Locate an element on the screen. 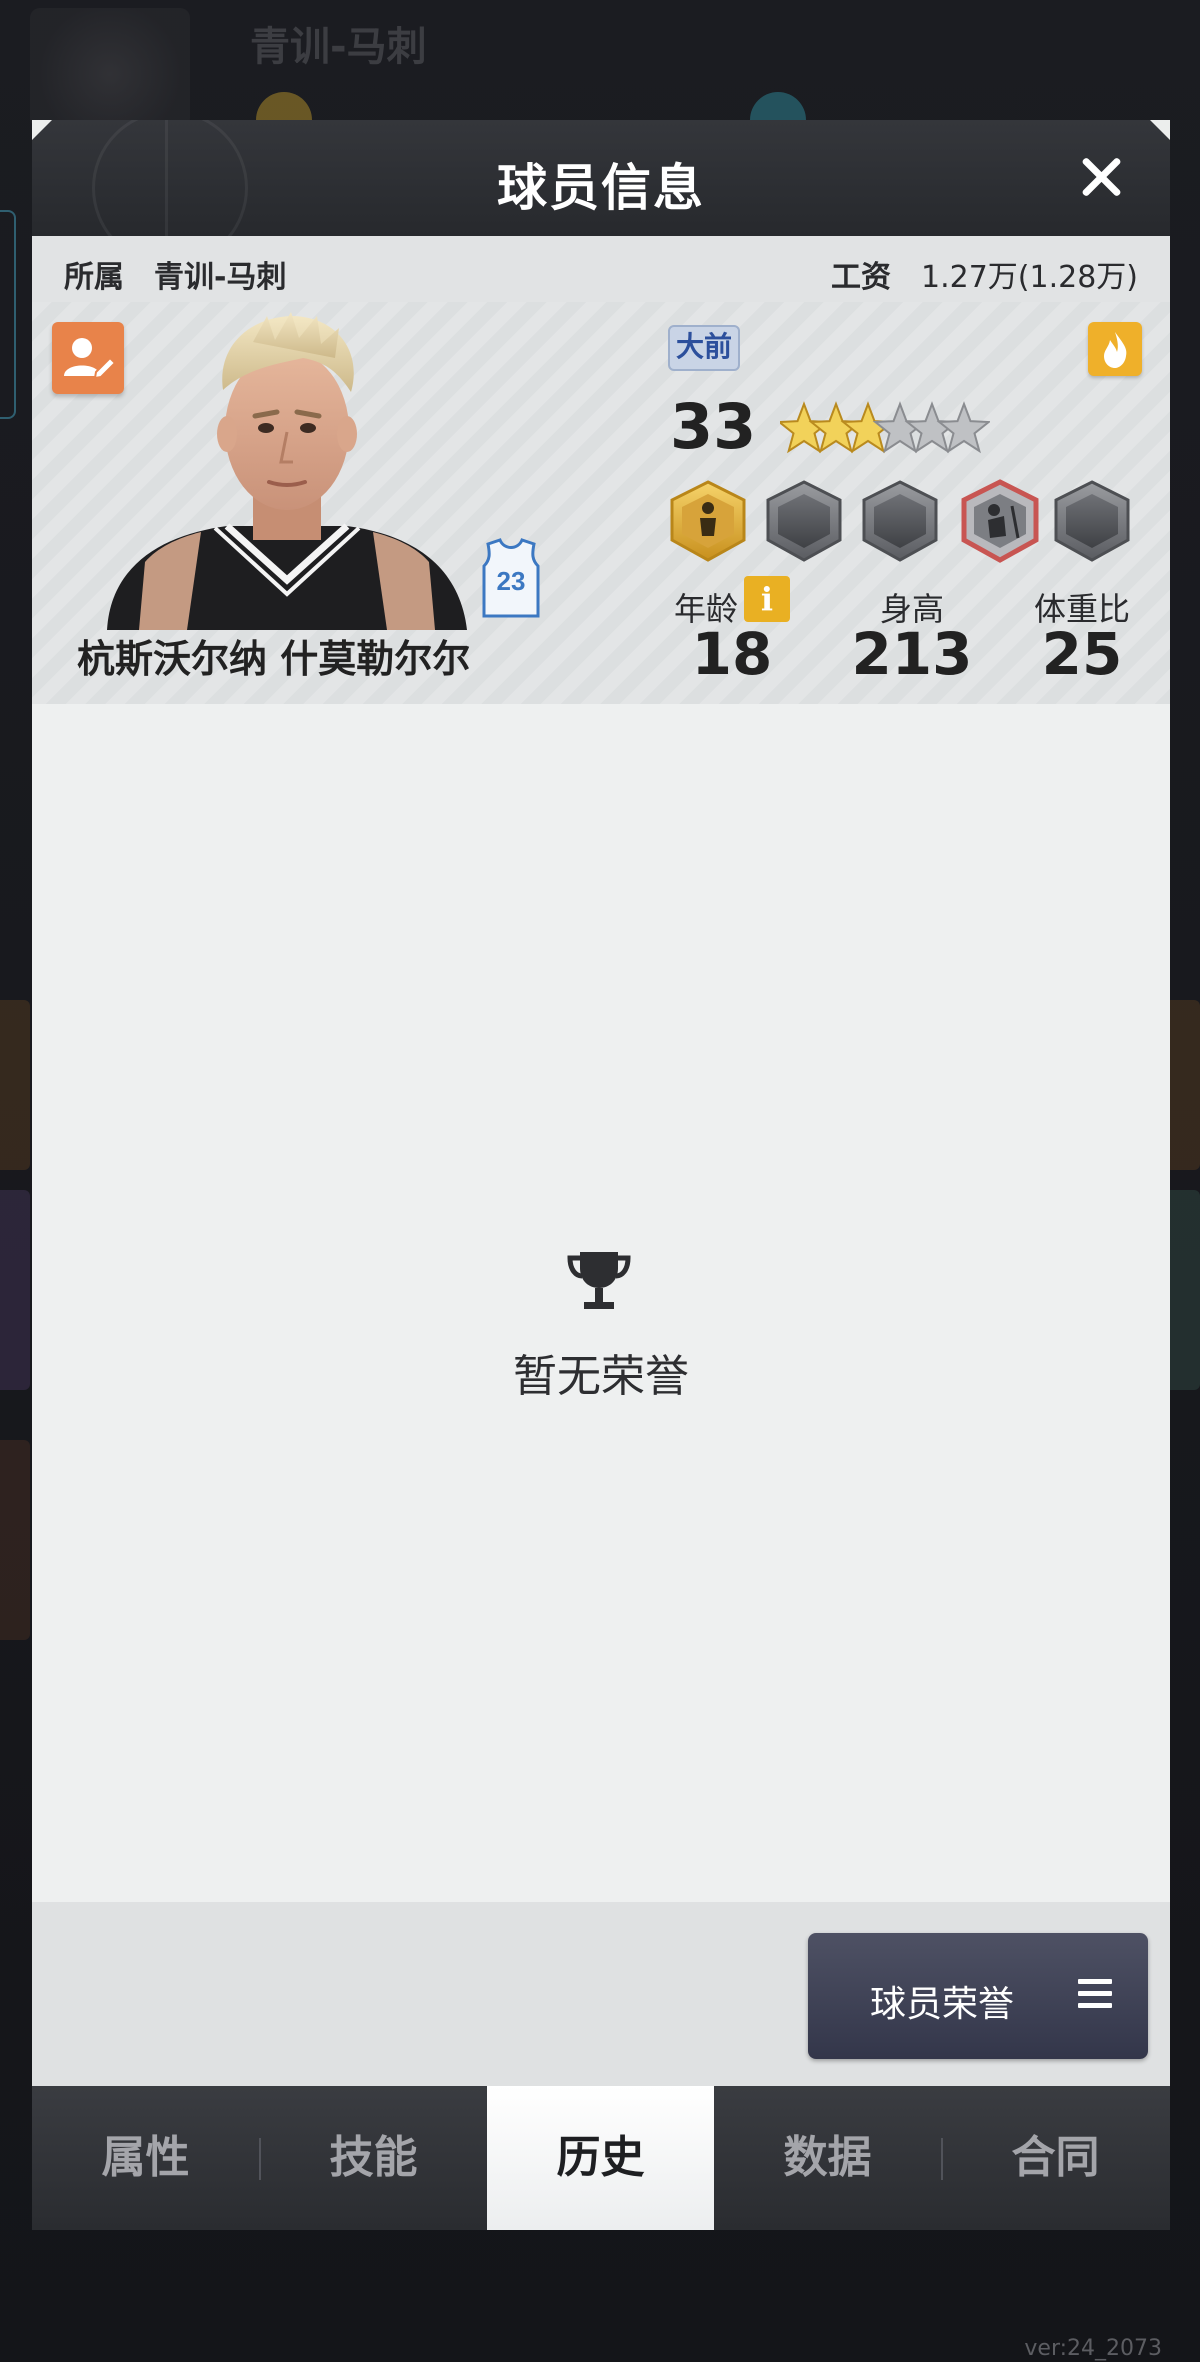  modal-title: 球员信息 is located at coordinates (601, 188).